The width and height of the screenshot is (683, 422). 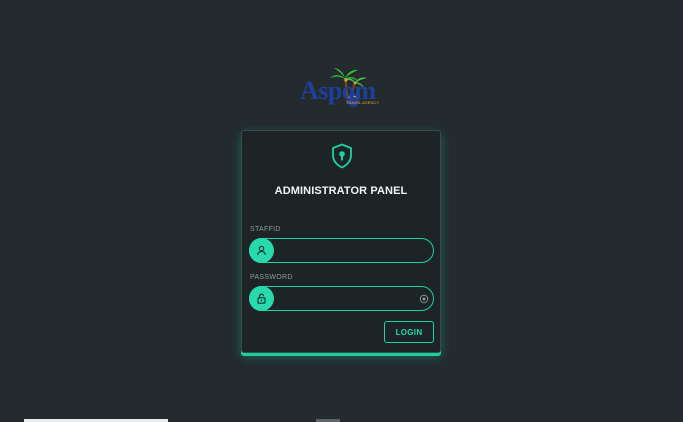 What do you see at coordinates (409, 332) in the screenshot?
I see `login-button: LOGIN` at bounding box center [409, 332].